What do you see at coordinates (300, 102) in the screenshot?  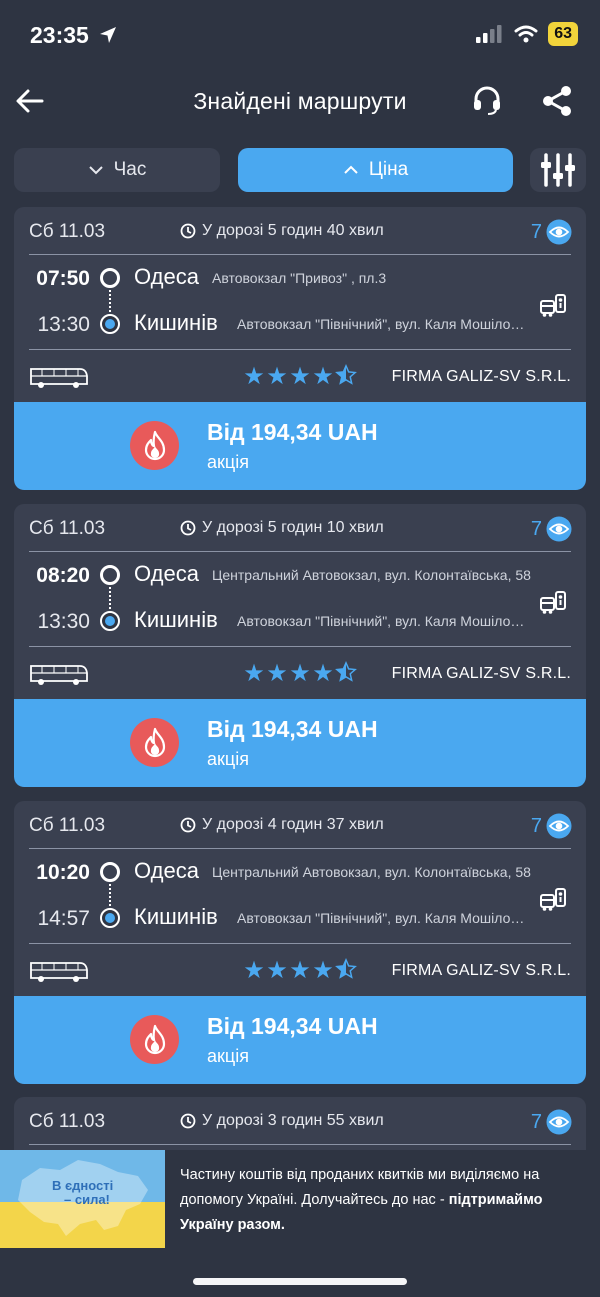 I see `app-header: Знайдені маршрути` at bounding box center [300, 102].